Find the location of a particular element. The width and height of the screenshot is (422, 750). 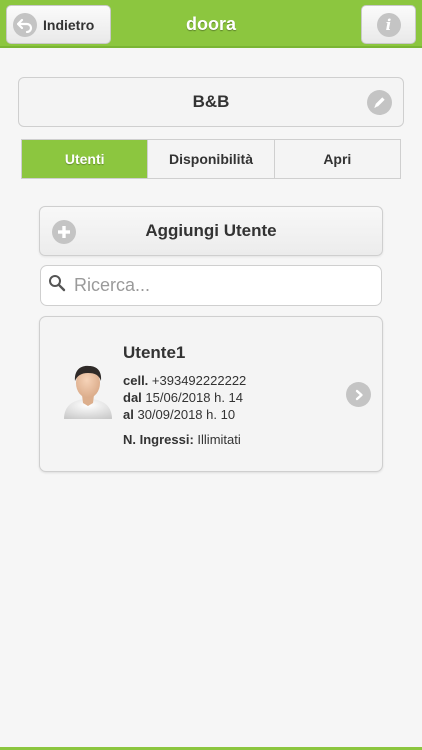

back-arrow-icon is located at coordinates (25, 24).